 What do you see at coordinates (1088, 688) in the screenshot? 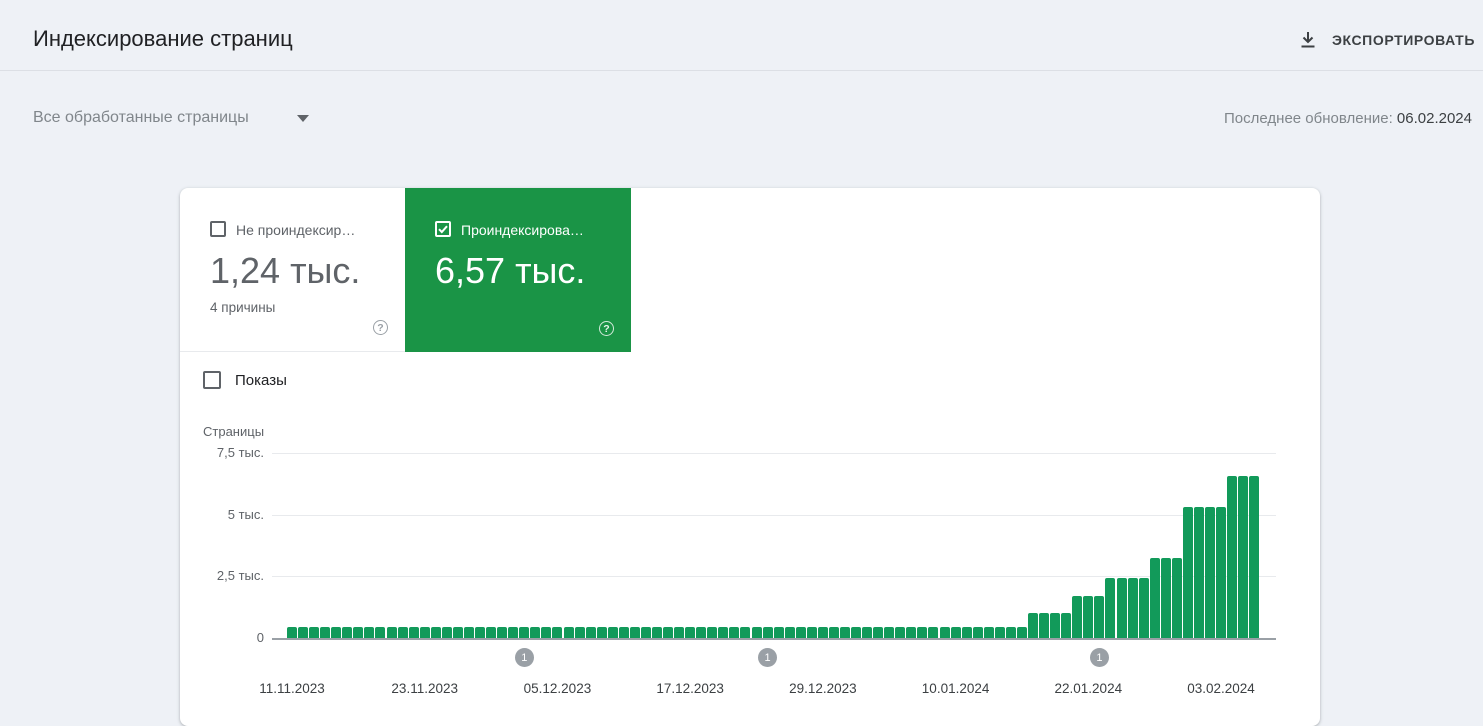
I see `x-axis-tick-label: 22.01.2024` at bounding box center [1088, 688].